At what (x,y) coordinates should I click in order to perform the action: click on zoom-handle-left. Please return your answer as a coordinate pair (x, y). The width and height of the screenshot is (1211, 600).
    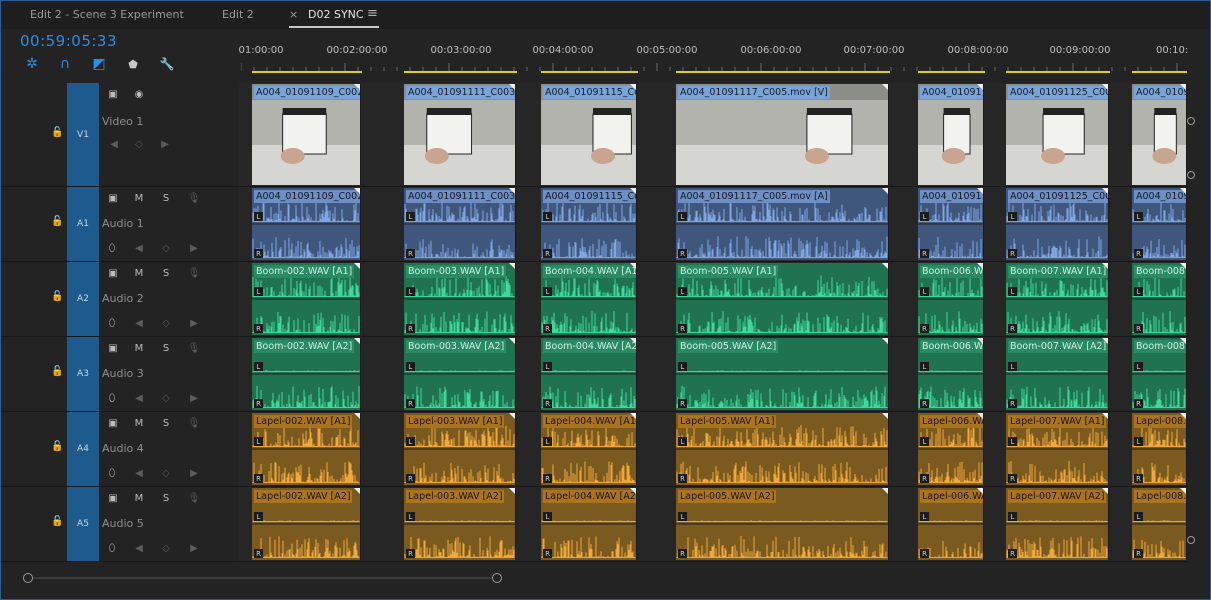
    Looking at the image, I should click on (28, 578).